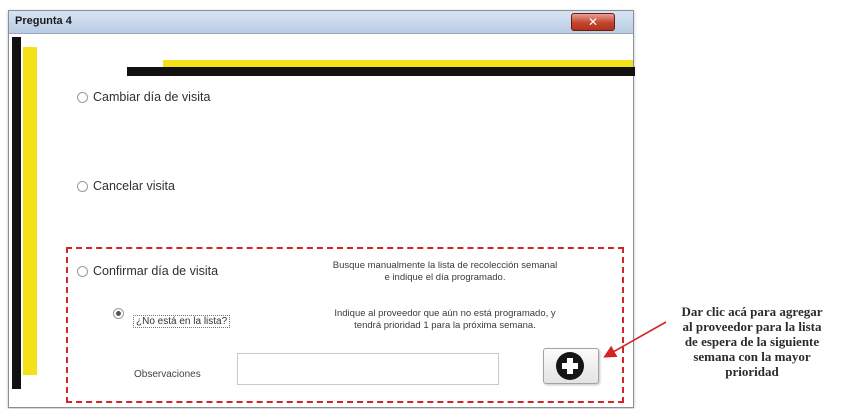 The width and height of the screenshot is (867, 409). What do you see at coordinates (321, 22) in the screenshot?
I see `title-bar: Pregunta 4 ✕` at bounding box center [321, 22].